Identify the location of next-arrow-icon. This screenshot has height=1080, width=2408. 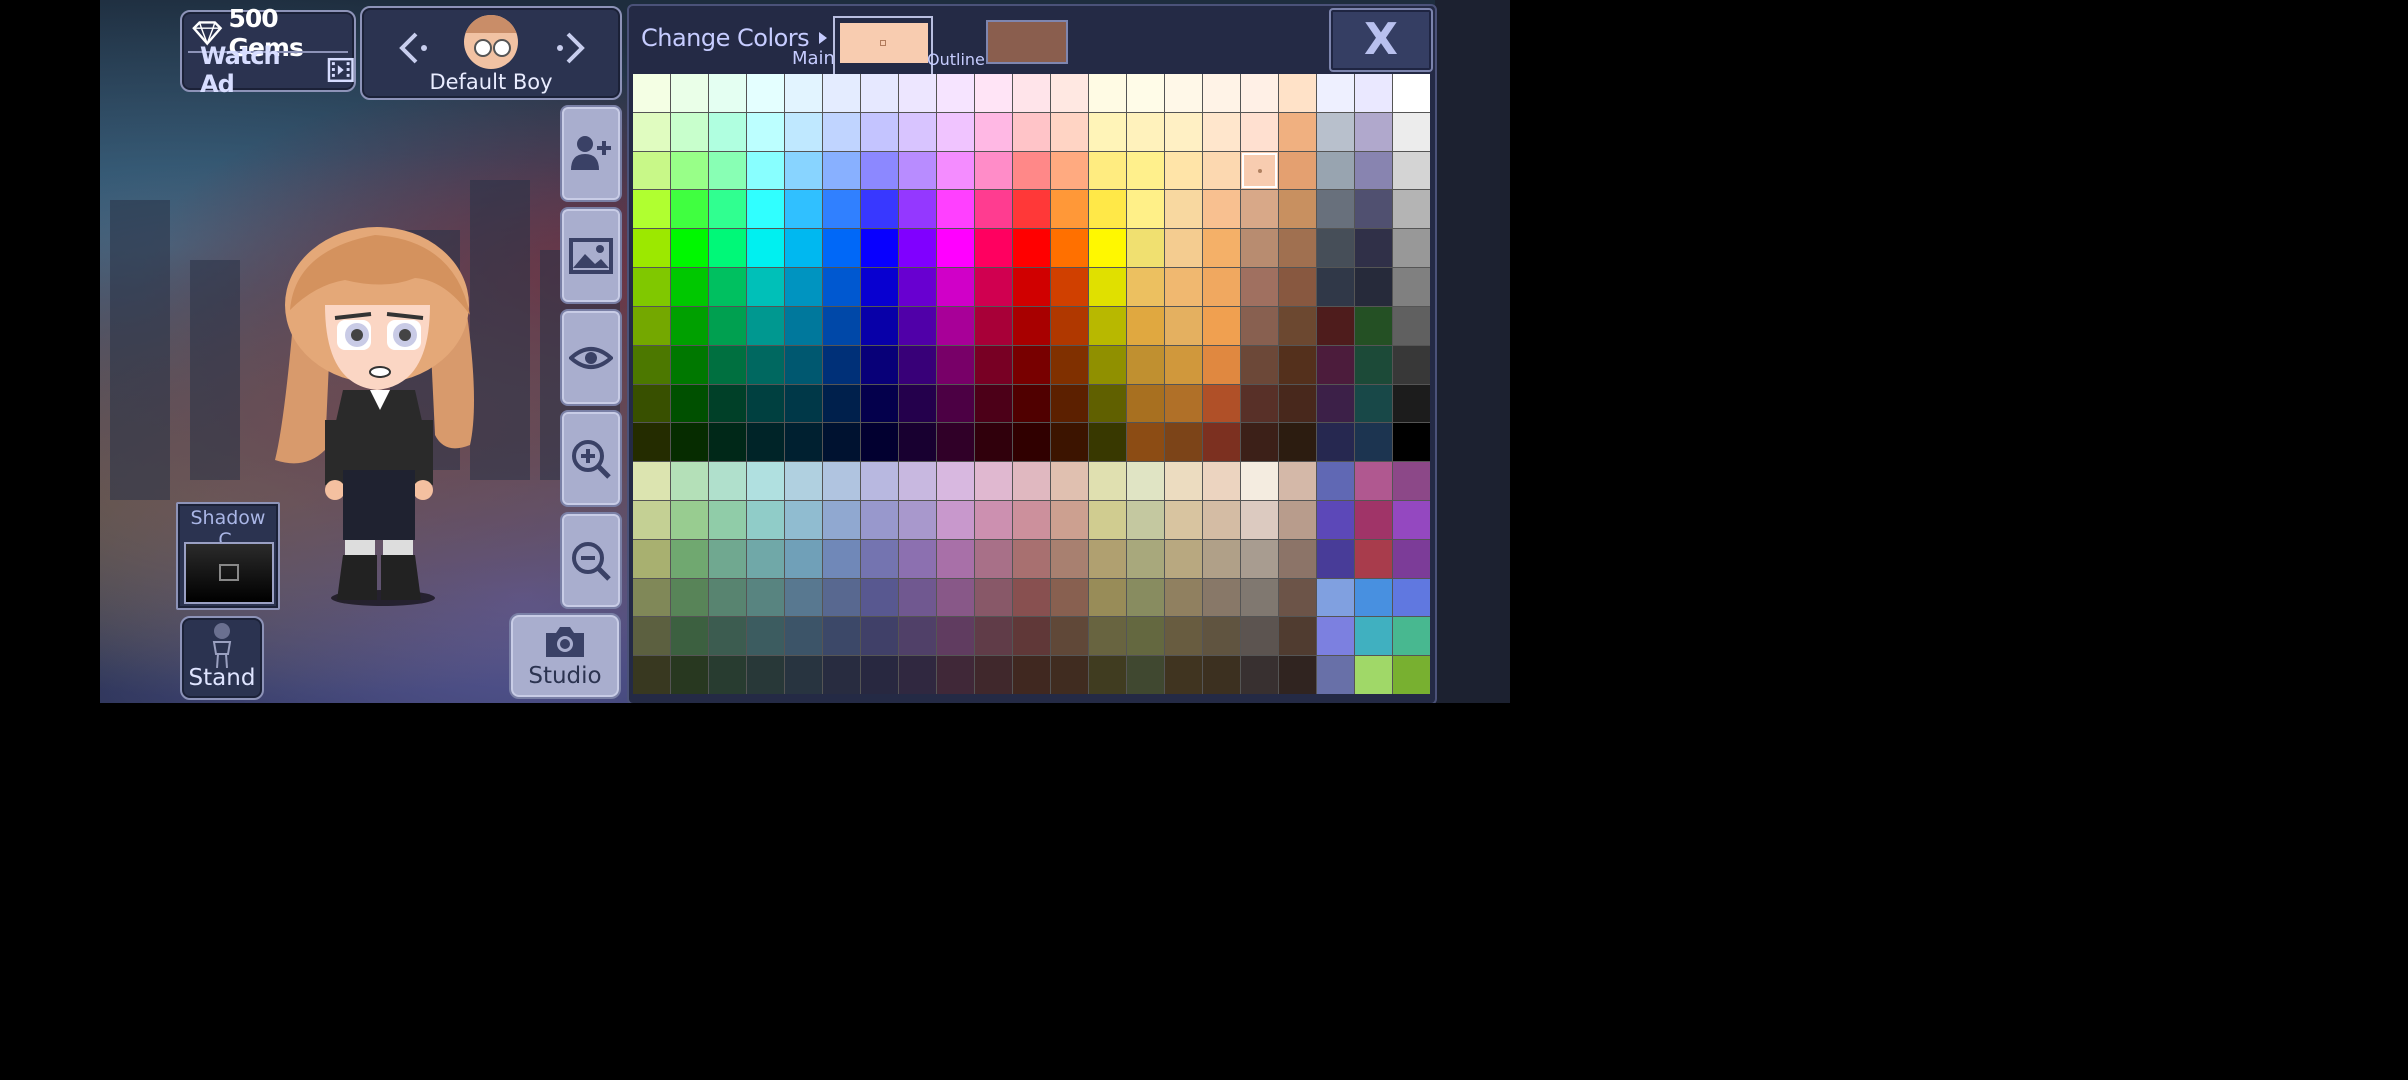
(570, 48).